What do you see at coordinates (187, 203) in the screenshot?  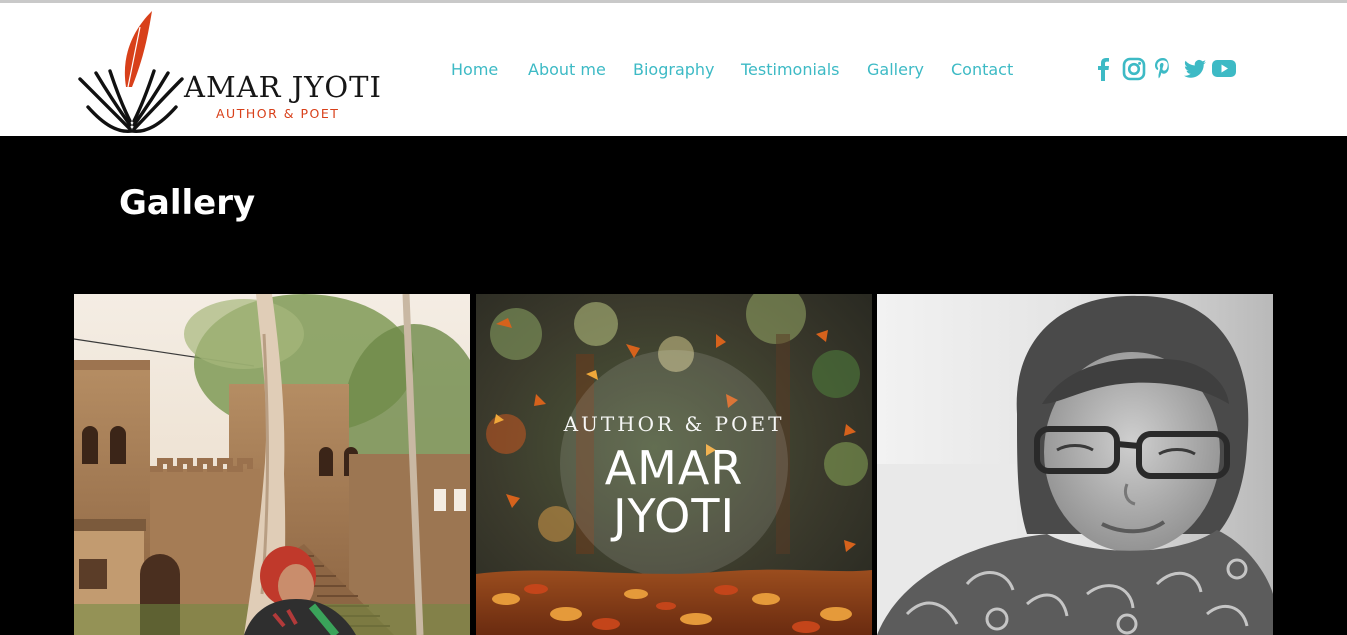 I see `page-title: Gallery` at bounding box center [187, 203].